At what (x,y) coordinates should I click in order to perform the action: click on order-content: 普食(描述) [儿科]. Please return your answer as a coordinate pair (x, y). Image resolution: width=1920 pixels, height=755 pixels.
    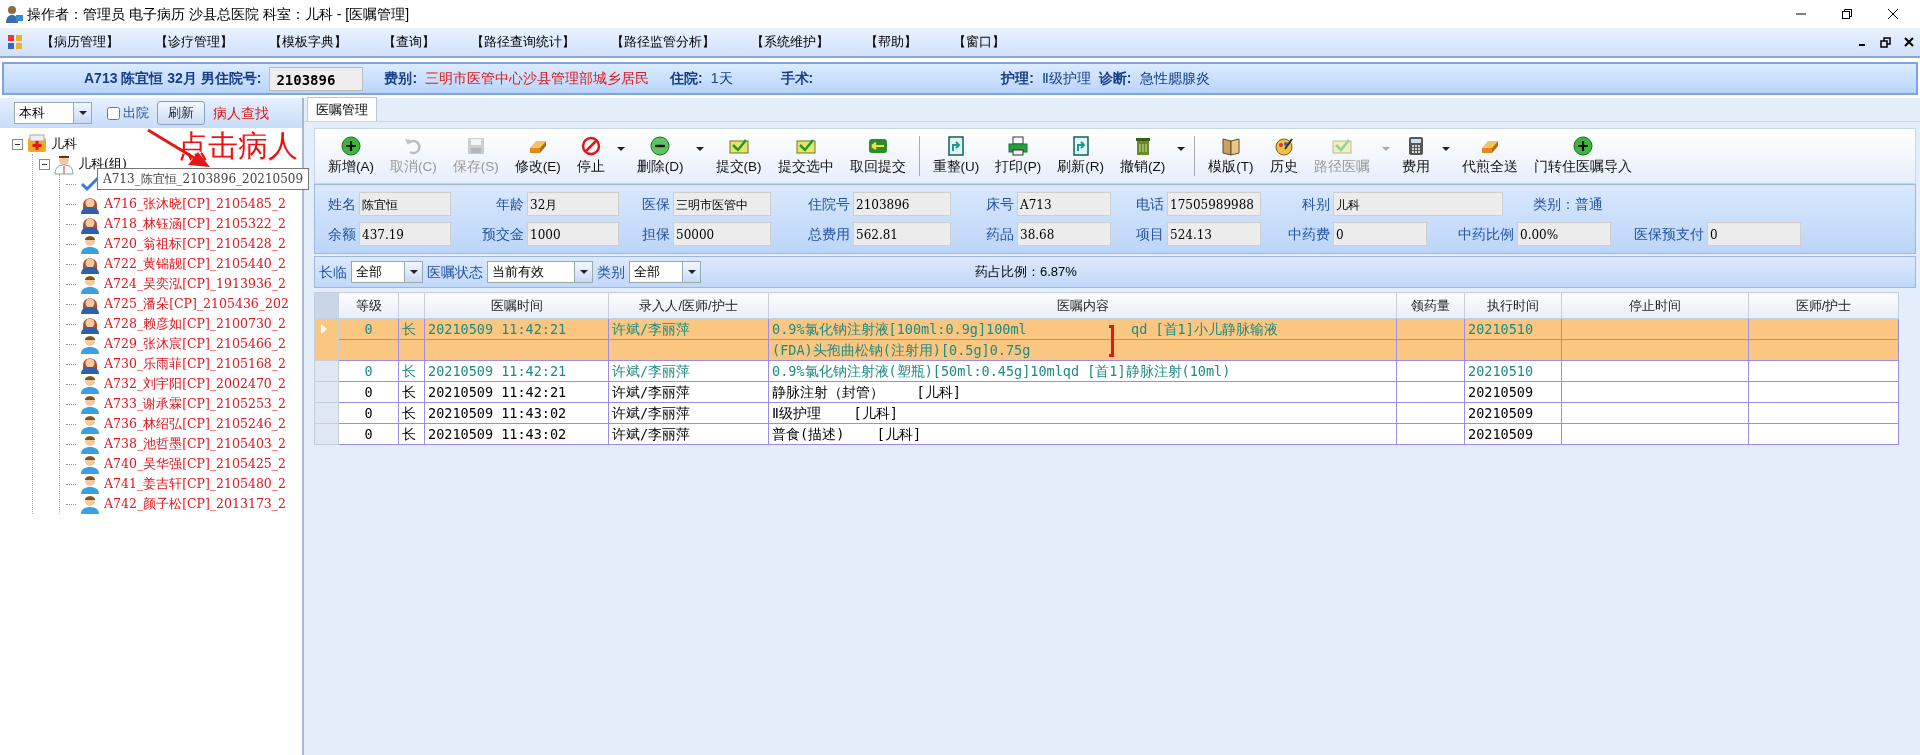
    Looking at the image, I should click on (847, 434).